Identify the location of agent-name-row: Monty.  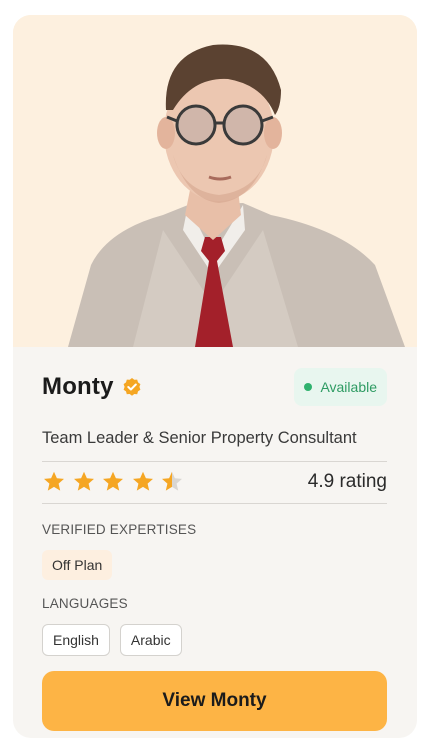
(92, 387).